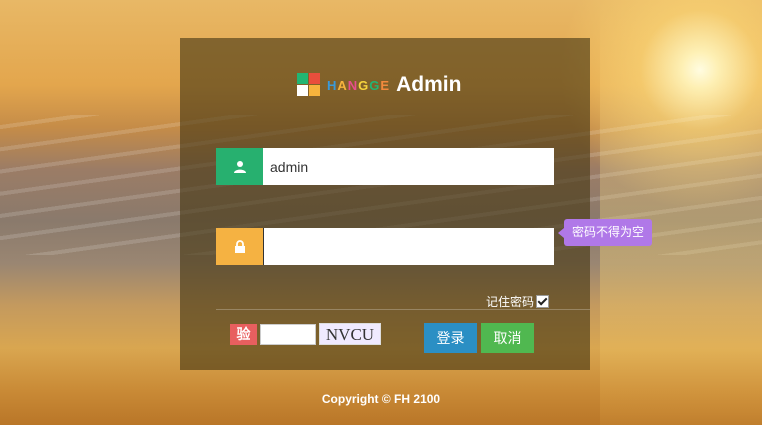 The height and width of the screenshot is (425, 762). Describe the element at coordinates (605, 232) in the screenshot. I see `password-error-tooltip: 密码不得为空` at that location.